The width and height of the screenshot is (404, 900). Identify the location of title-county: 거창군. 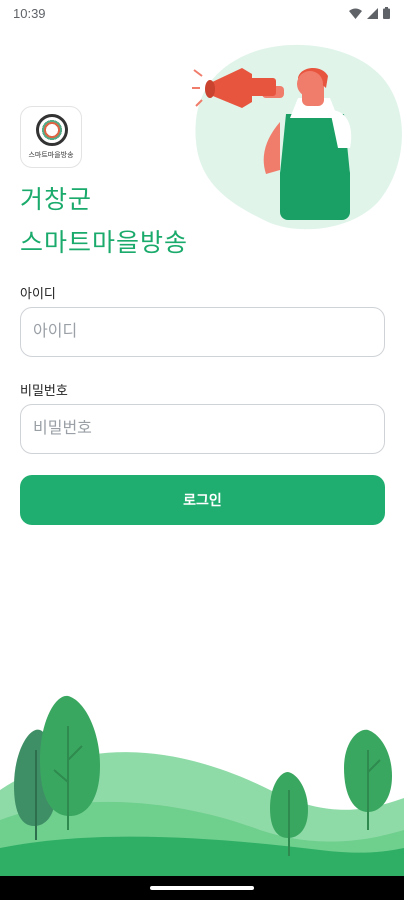
(56, 200).